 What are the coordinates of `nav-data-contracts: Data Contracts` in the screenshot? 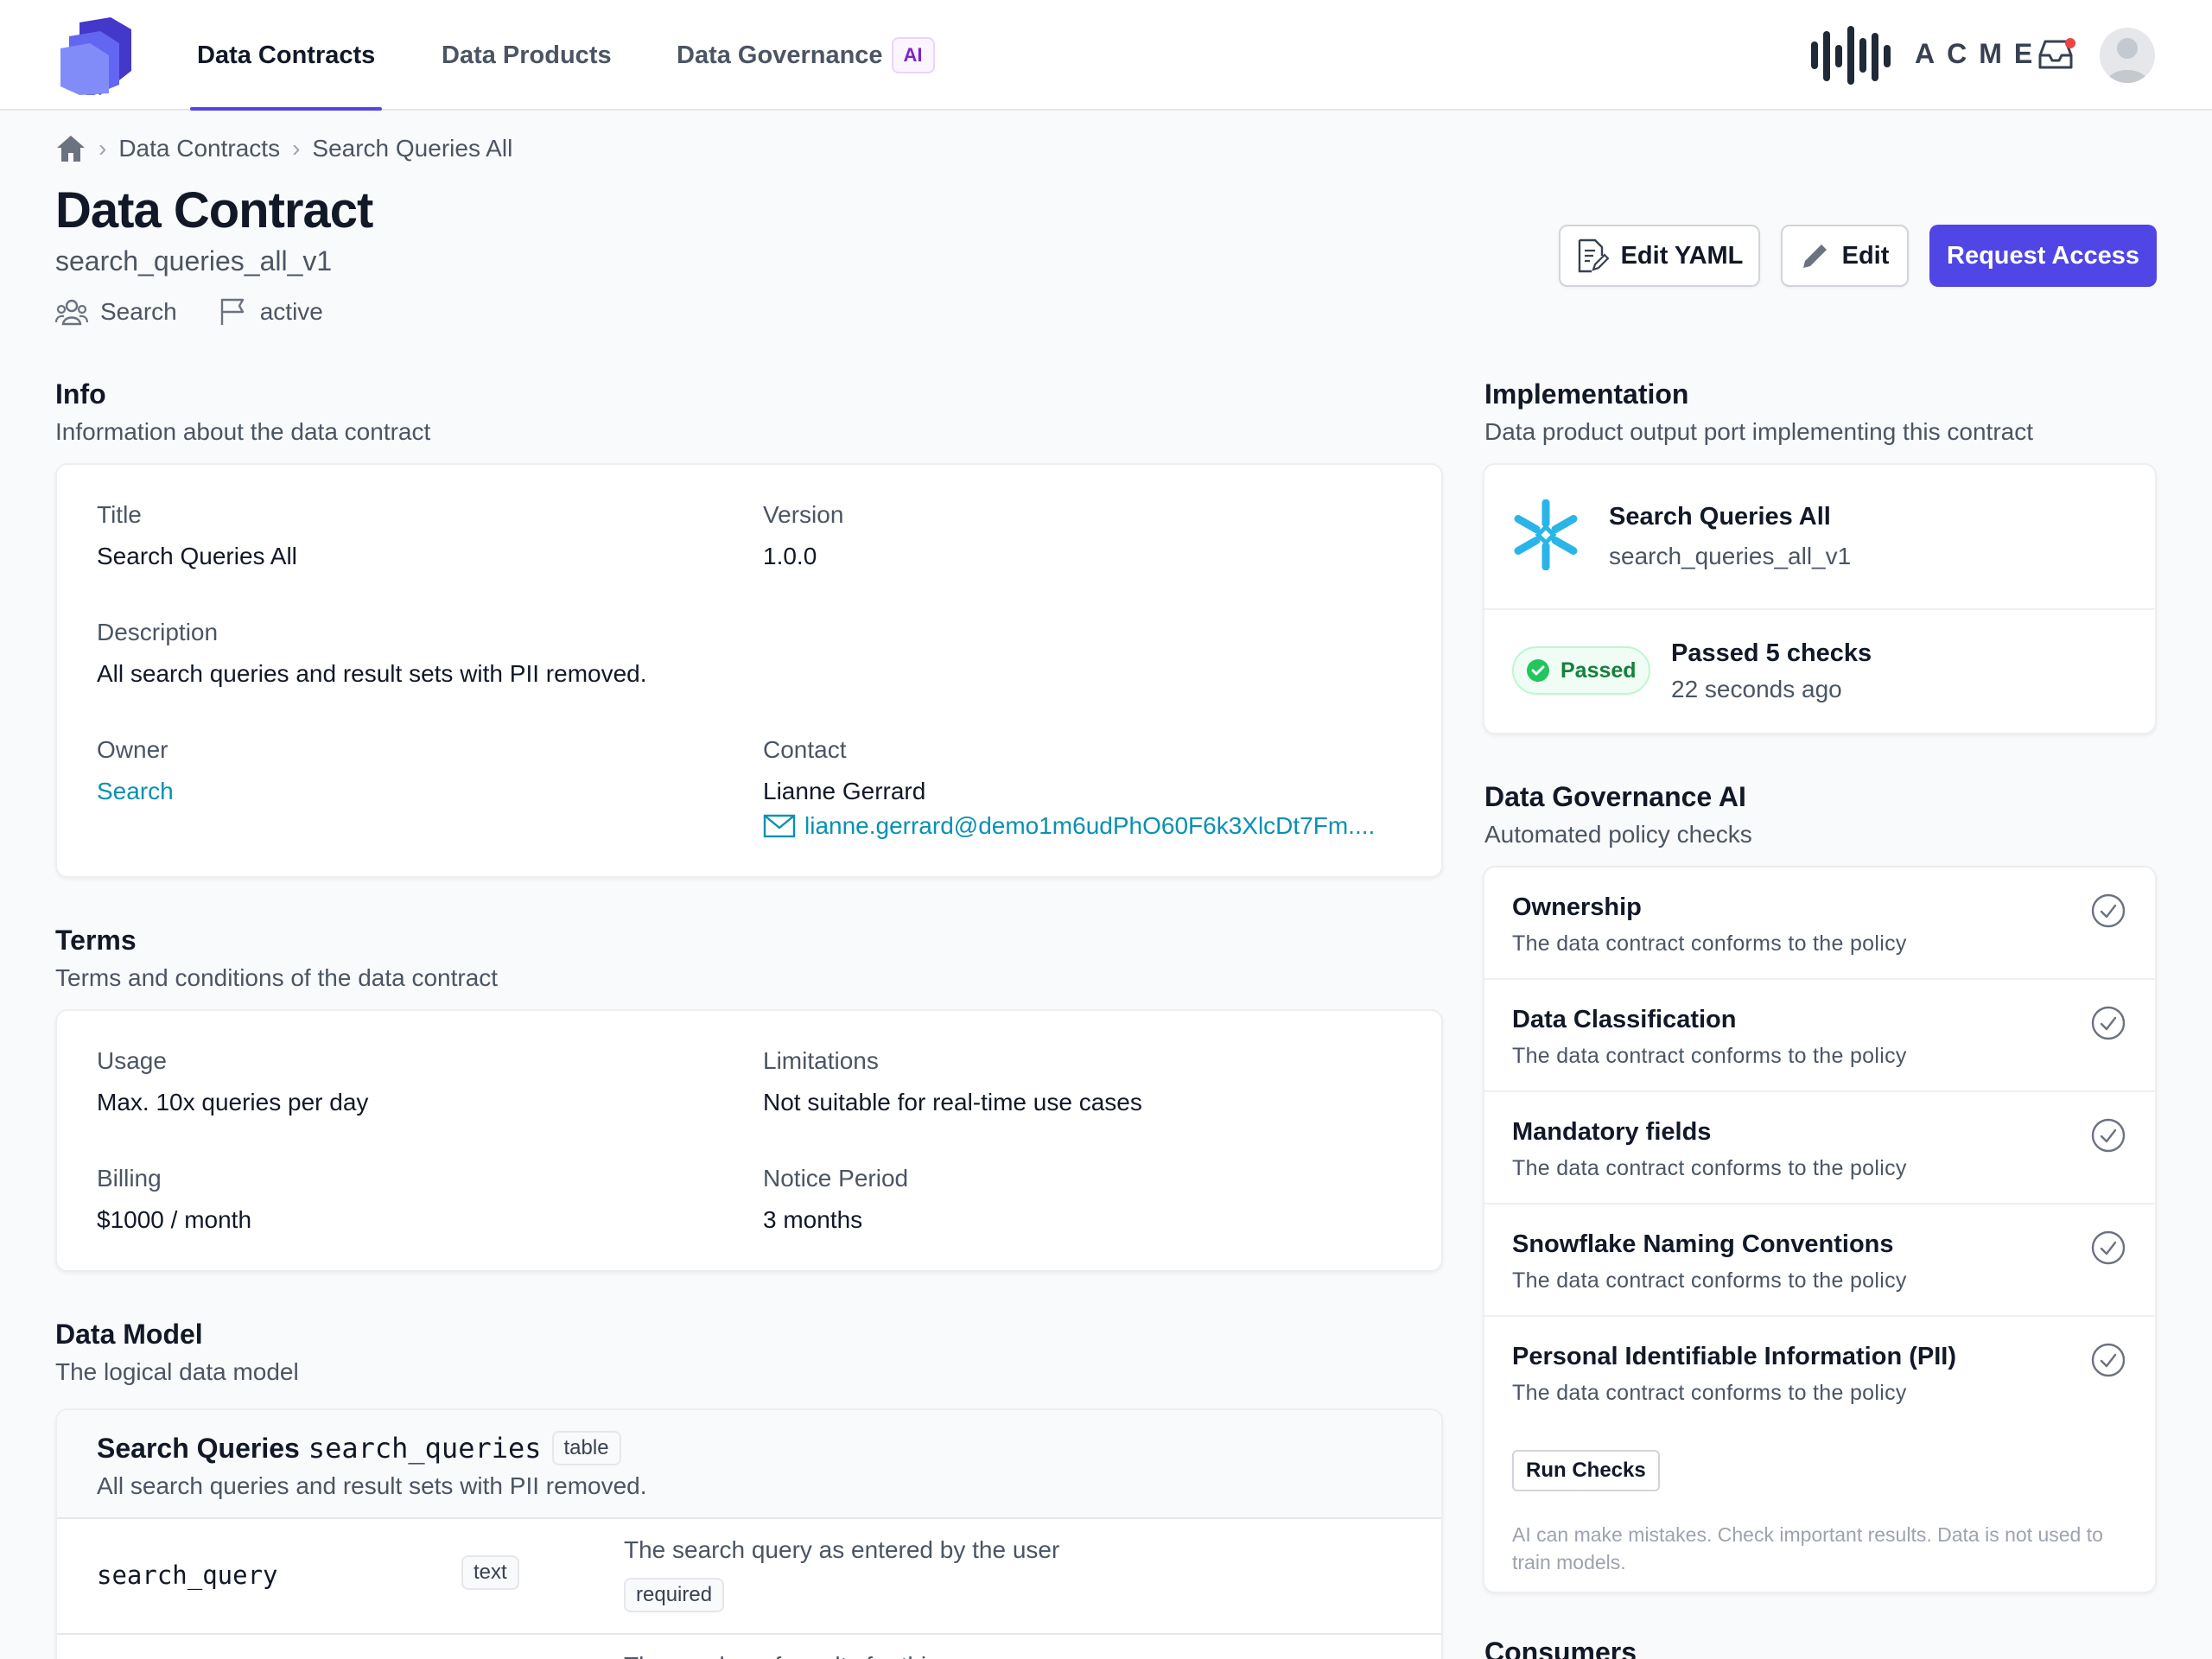 It's located at (286, 55).